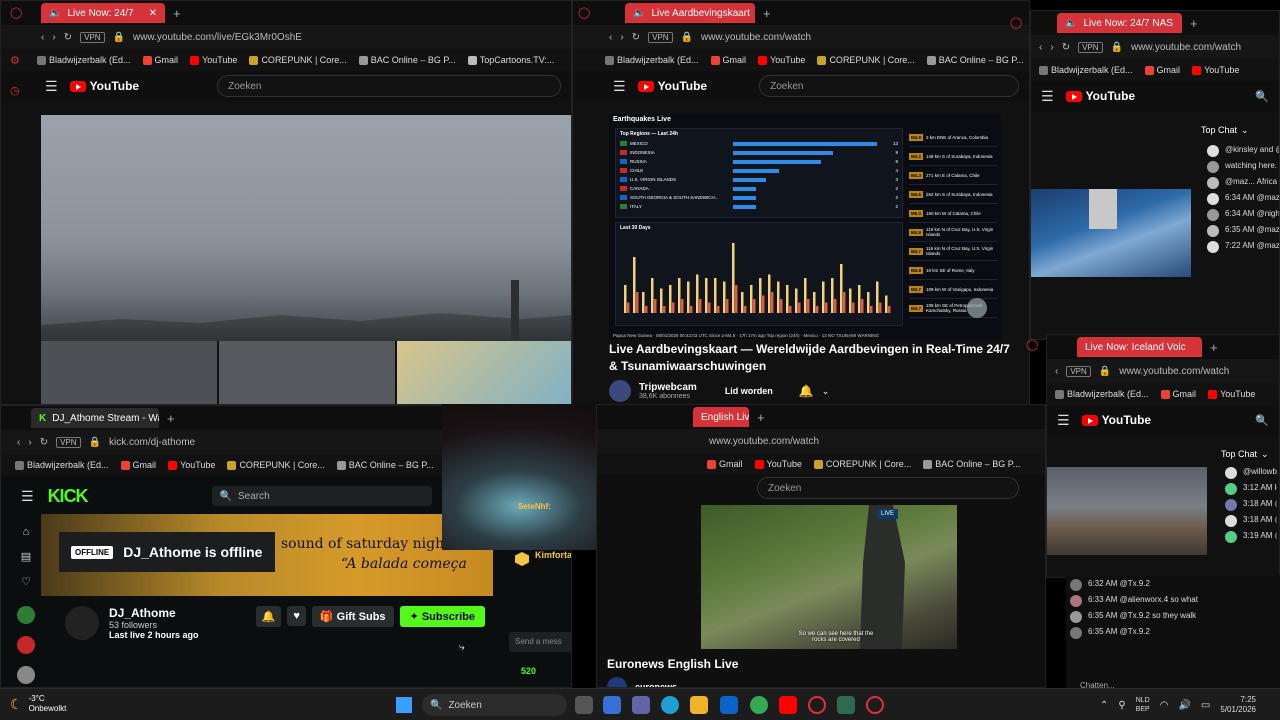 The width and height of the screenshot is (1280, 720). Describe the element at coordinates (641, 705) in the screenshot. I see `teams-icon` at that location.